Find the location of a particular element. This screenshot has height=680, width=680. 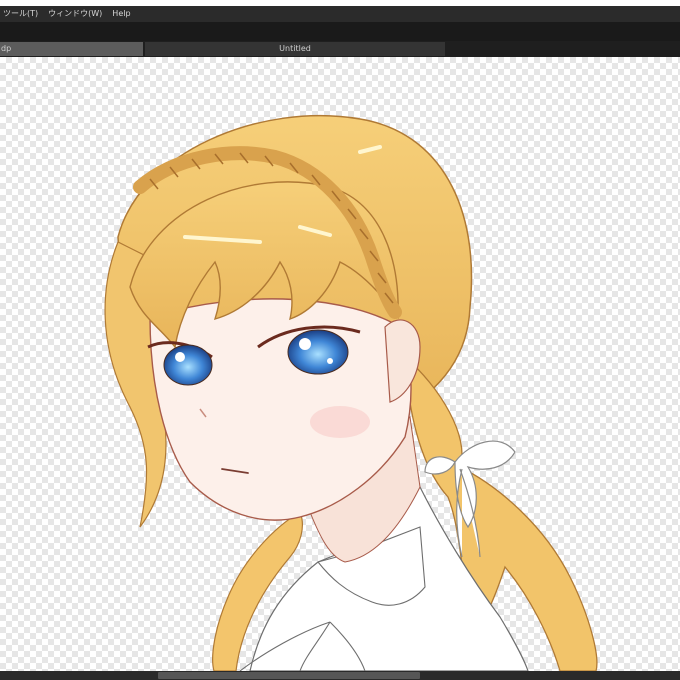

left-eye-iris is located at coordinates (188, 365).